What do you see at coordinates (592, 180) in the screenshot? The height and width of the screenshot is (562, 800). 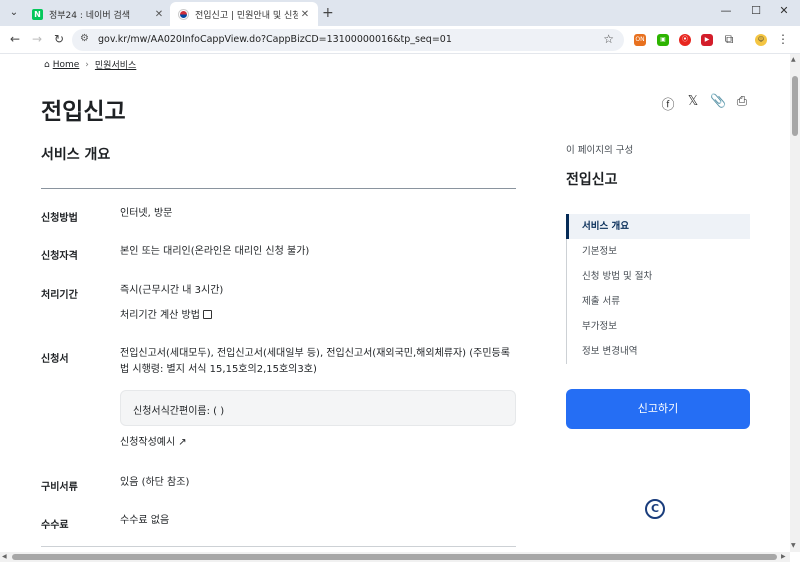 I see `toc-title: 전입신고` at bounding box center [592, 180].